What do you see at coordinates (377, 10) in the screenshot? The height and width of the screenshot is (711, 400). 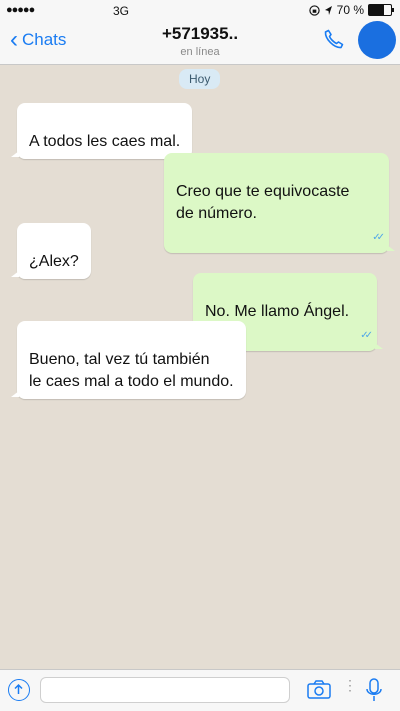 I see `battery-level` at bounding box center [377, 10].